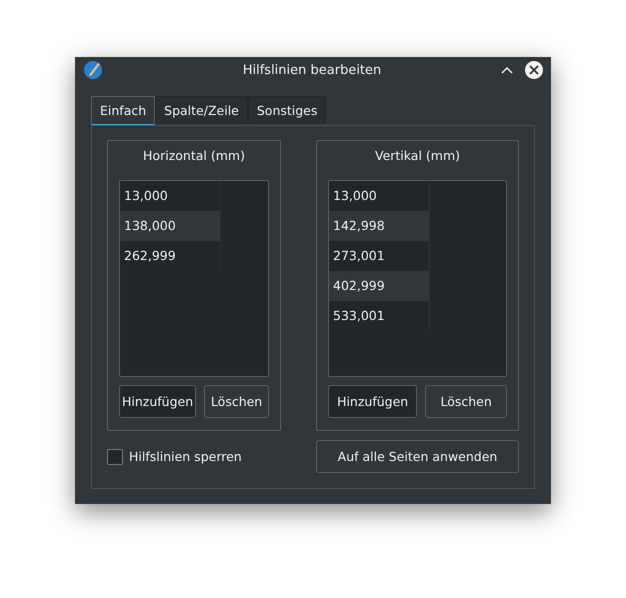 The width and height of the screenshot is (626, 598). What do you see at coordinates (185, 456) in the screenshot?
I see `checkbox-label: Hilfslinien sperren` at bounding box center [185, 456].